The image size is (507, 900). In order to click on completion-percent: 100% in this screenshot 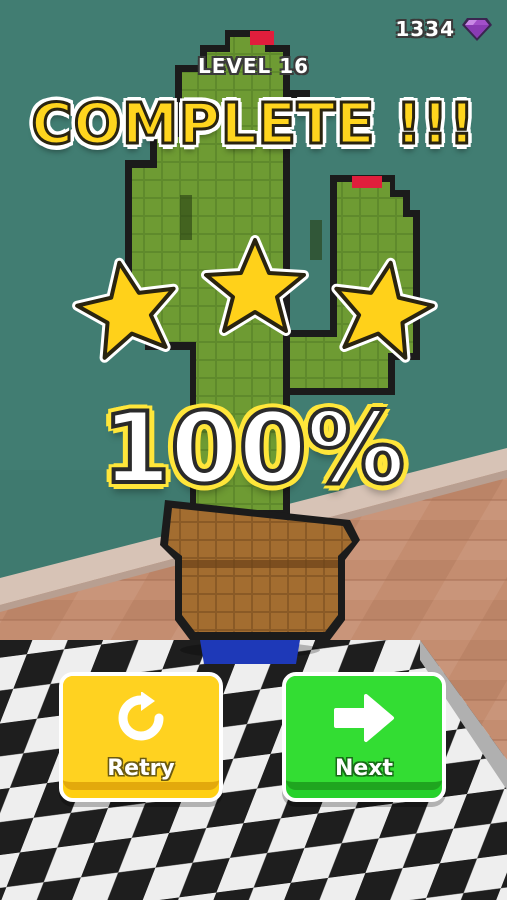, I will do `click(253, 449)`.